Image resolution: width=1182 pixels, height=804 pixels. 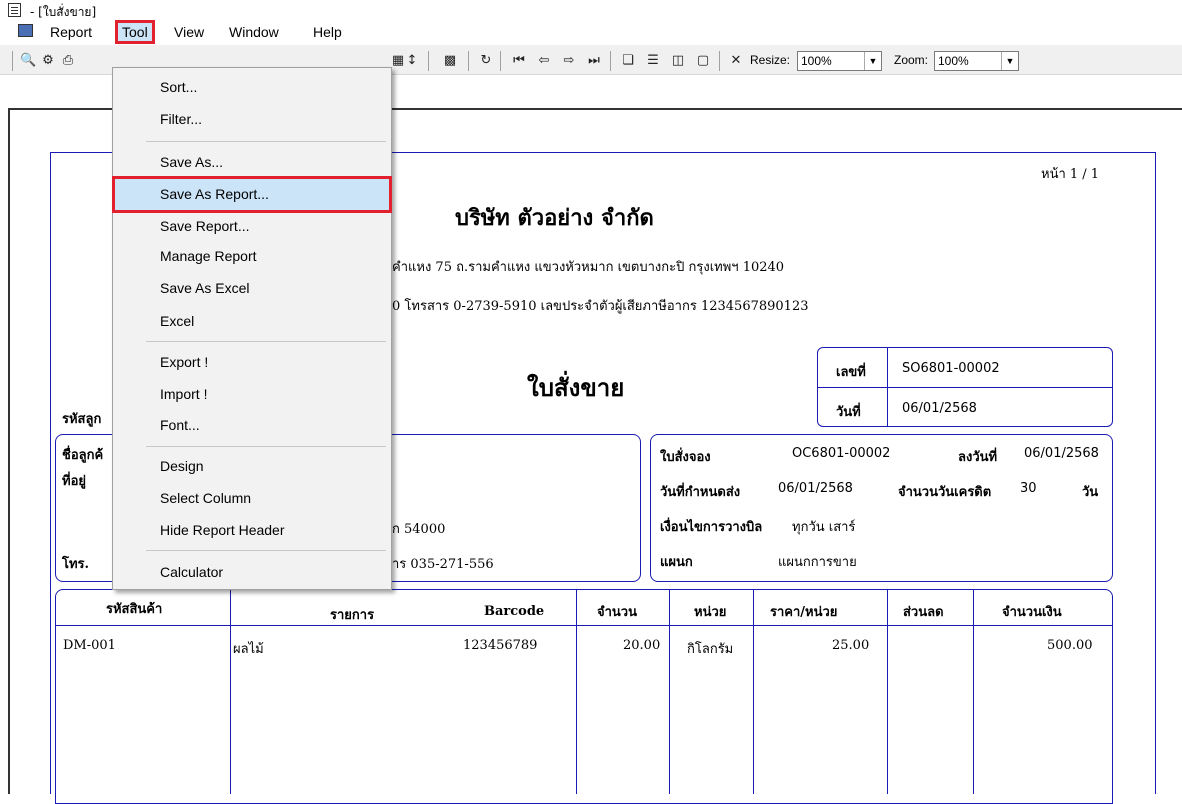 What do you see at coordinates (591, 32) in the screenshot?
I see `menu-bar: Report Tool View Window Help` at bounding box center [591, 32].